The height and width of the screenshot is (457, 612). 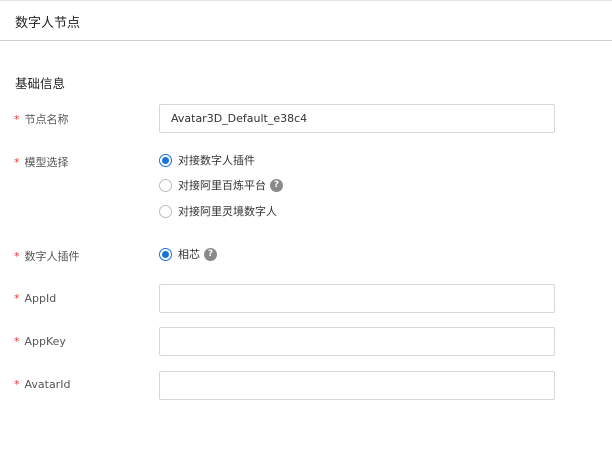 I want to click on panel-header: 数字人节点, so click(x=306, y=20).